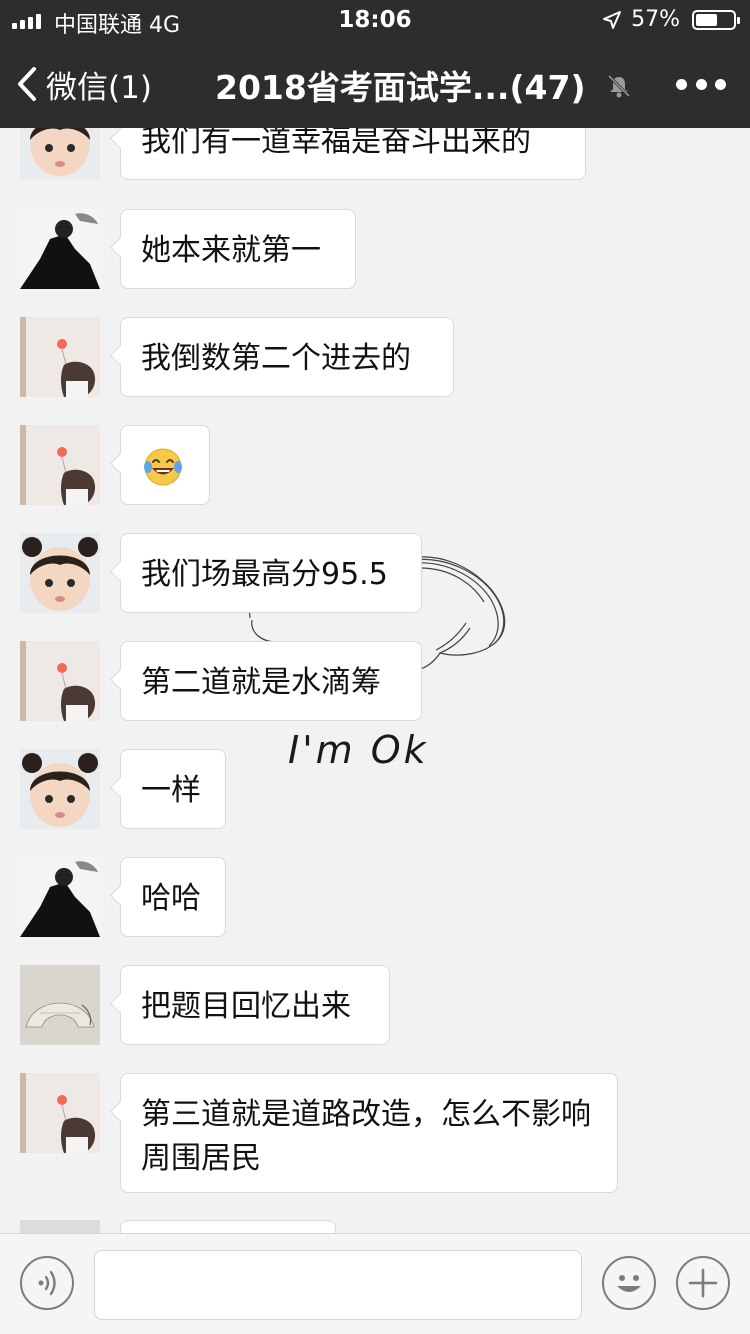 Image resolution: width=750 pixels, height=1334 pixels. What do you see at coordinates (358, 750) in the screenshot?
I see `bg-caption: I'm Ok` at bounding box center [358, 750].